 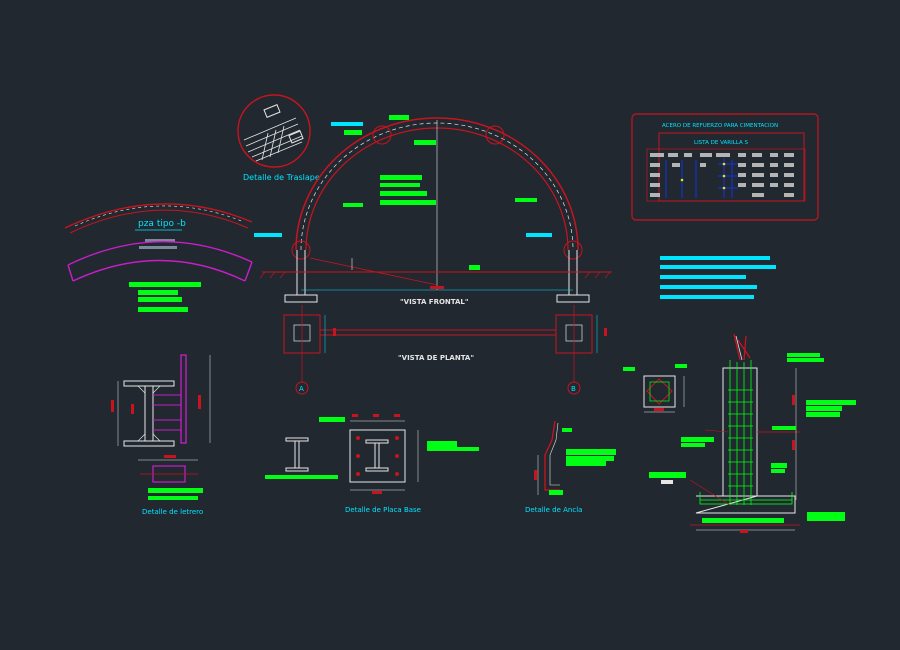 What do you see at coordinates (160, 253) in the screenshot?
I see `pza-magenta-arc` at bounding box center [160, 253].